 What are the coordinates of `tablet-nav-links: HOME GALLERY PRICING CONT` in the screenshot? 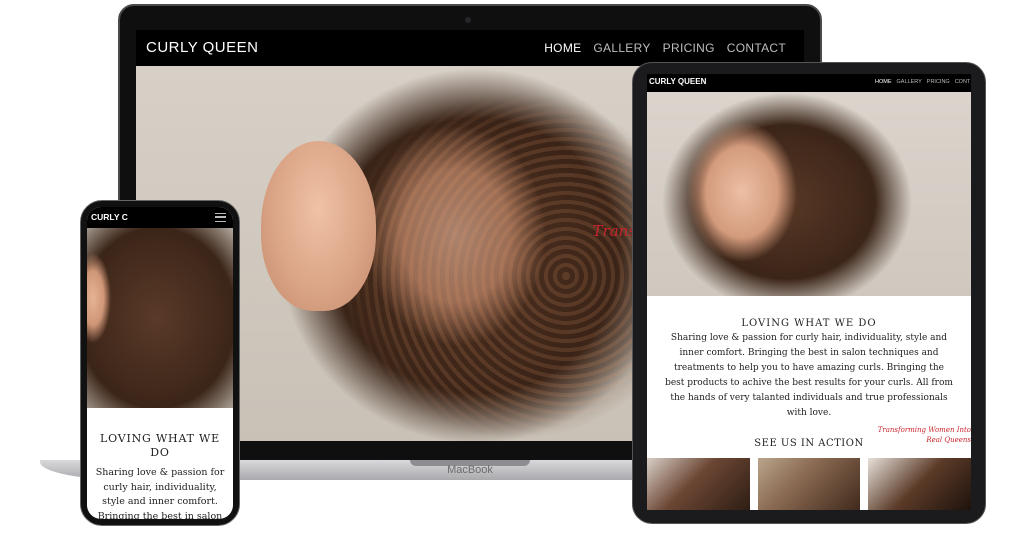 It's located at (922, 82).